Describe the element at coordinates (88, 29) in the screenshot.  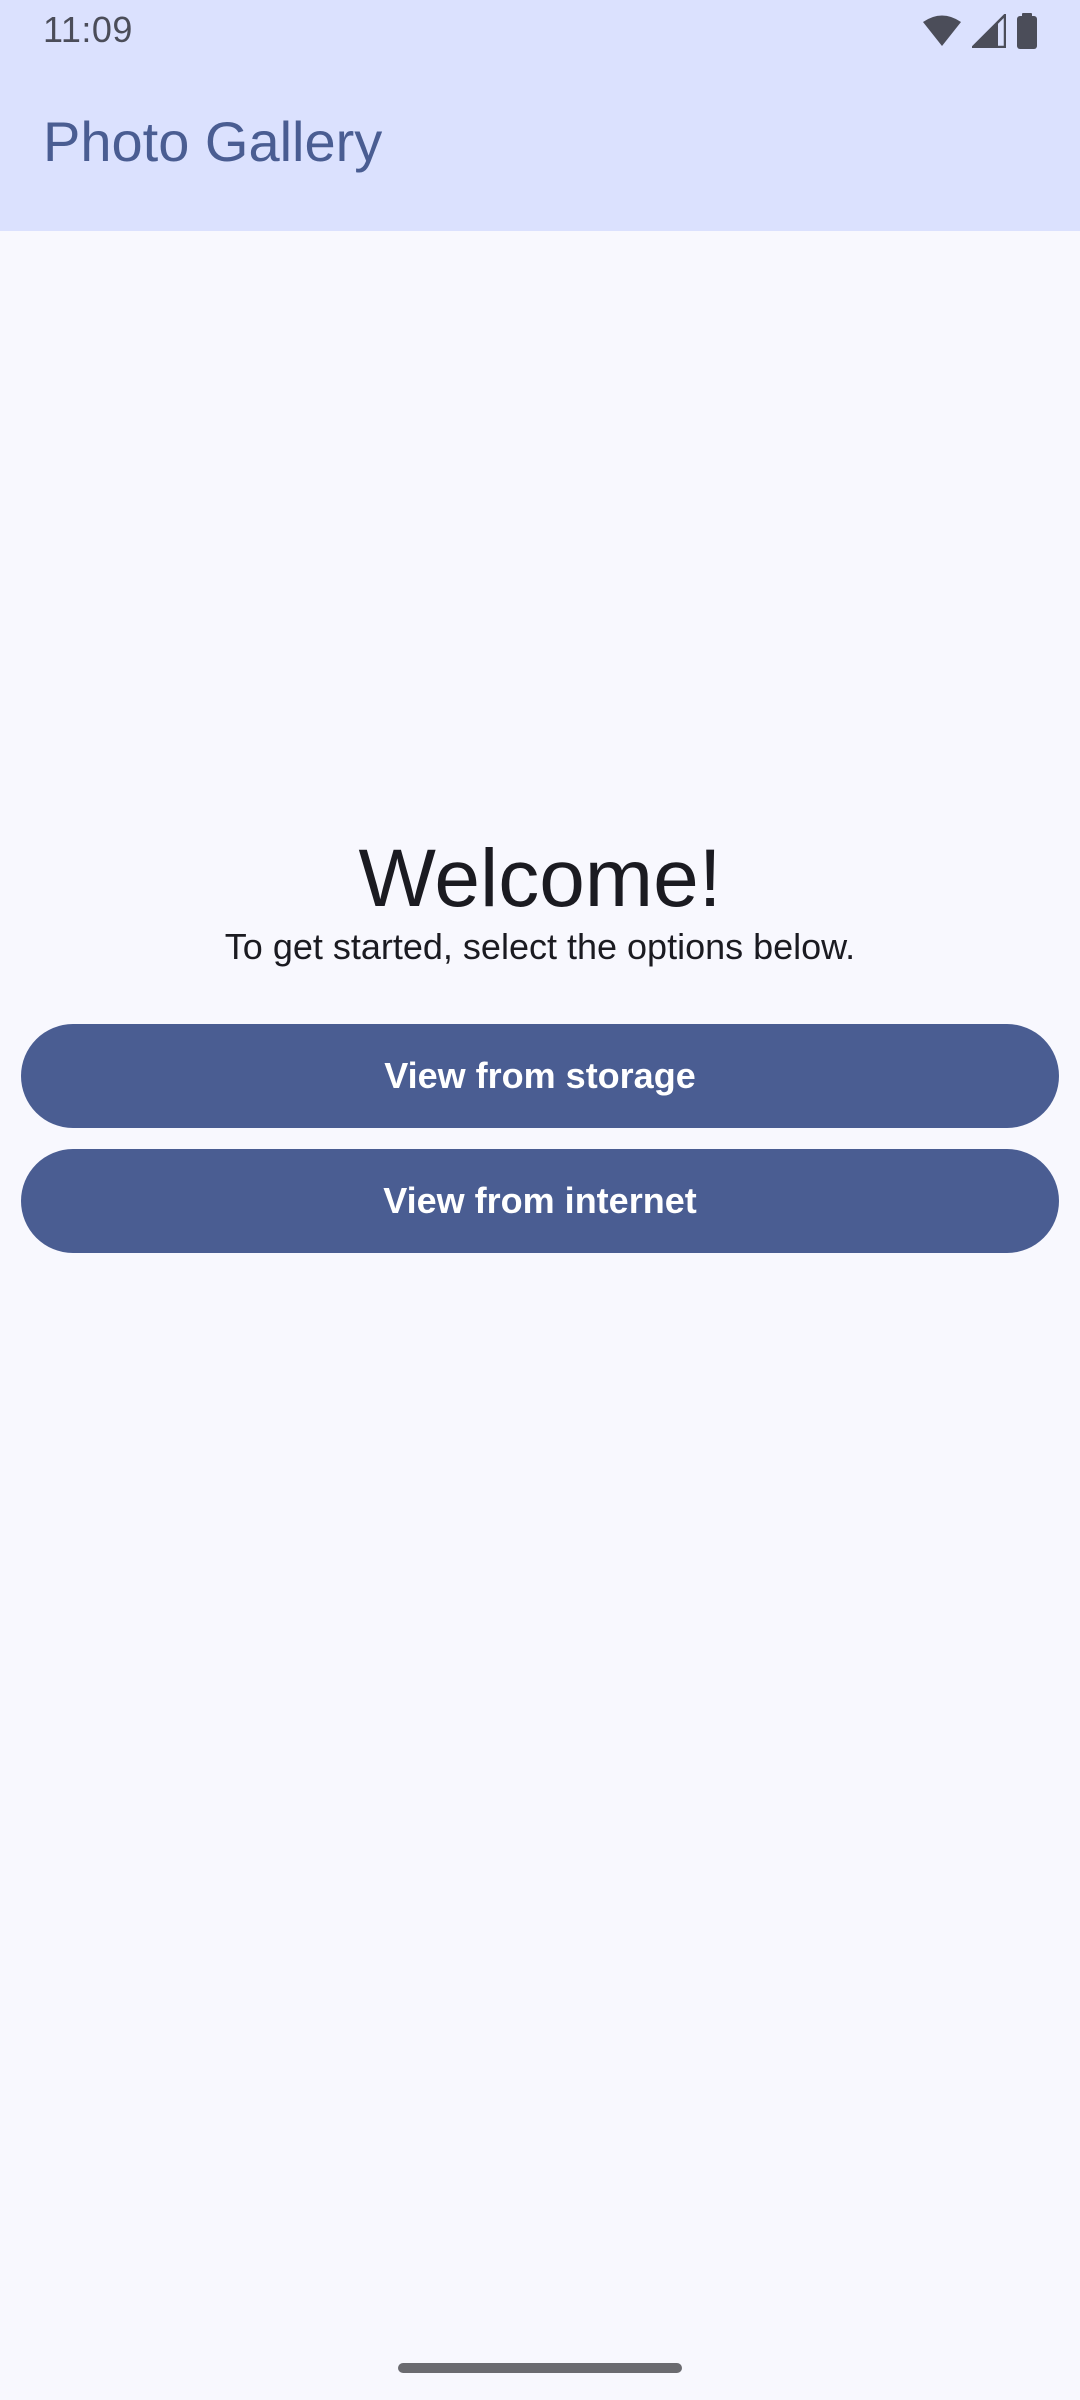
I see `status-time: 11:09` at that location.